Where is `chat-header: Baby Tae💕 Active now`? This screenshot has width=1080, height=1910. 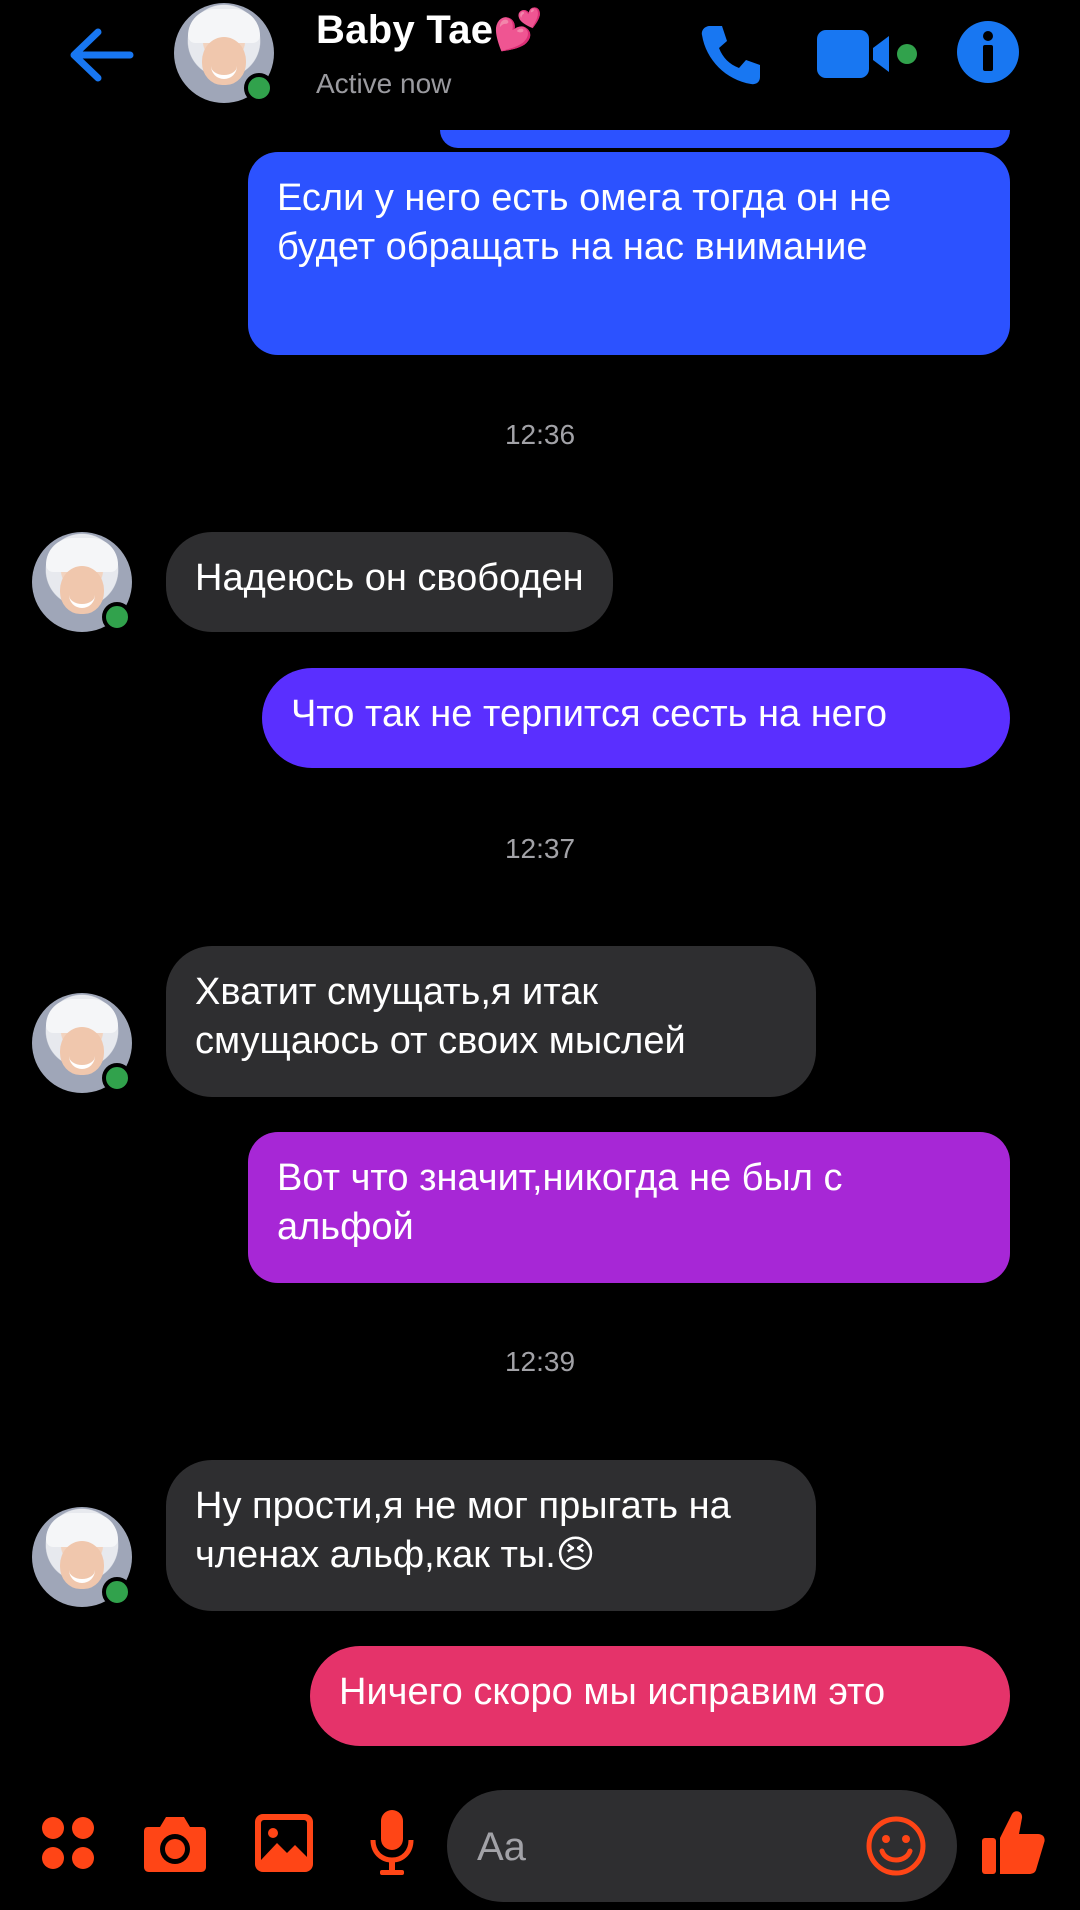
chat-header: Baby Tae💕 Active now is located at coordinates (540, 57).